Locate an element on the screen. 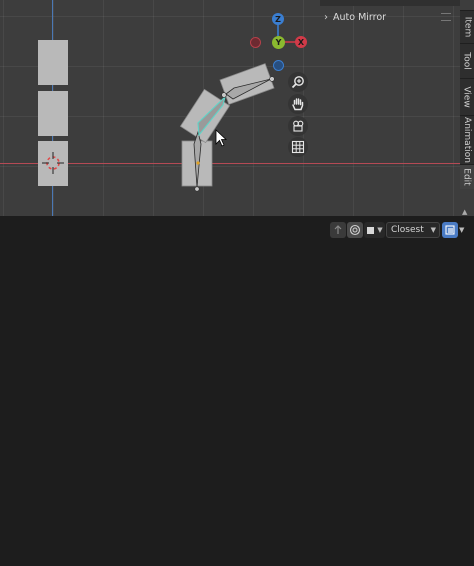 The height and width of the screenshot is (566, 474). mesh-block-middle is located at coordinates (53, 113).